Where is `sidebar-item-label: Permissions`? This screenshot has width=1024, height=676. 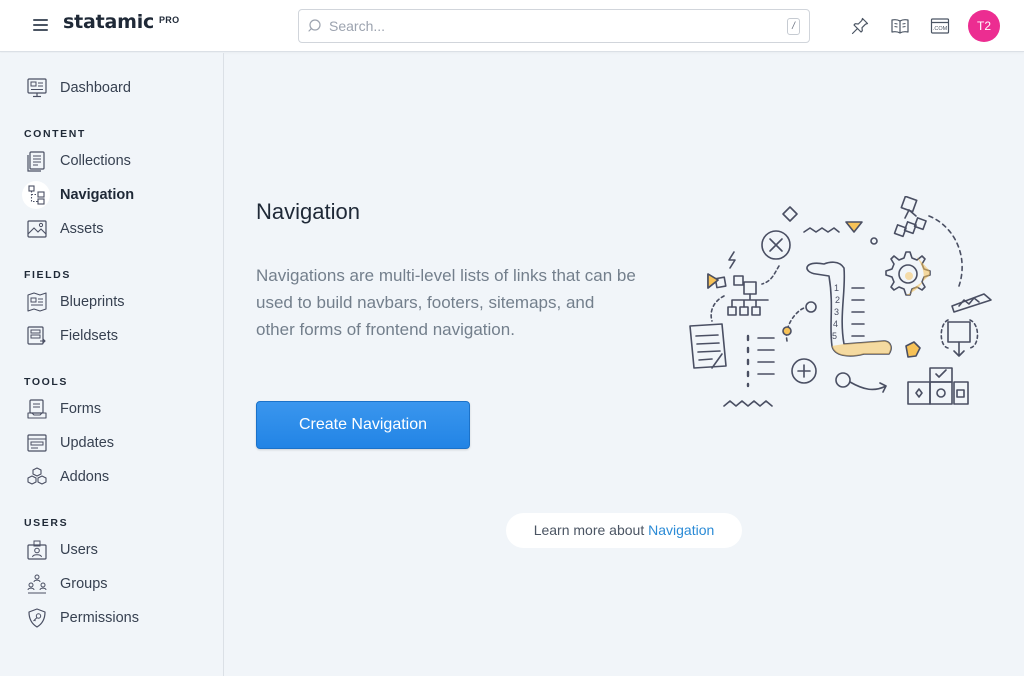 sidebar-item-label: Permissions is located at coordinates (99, 618).